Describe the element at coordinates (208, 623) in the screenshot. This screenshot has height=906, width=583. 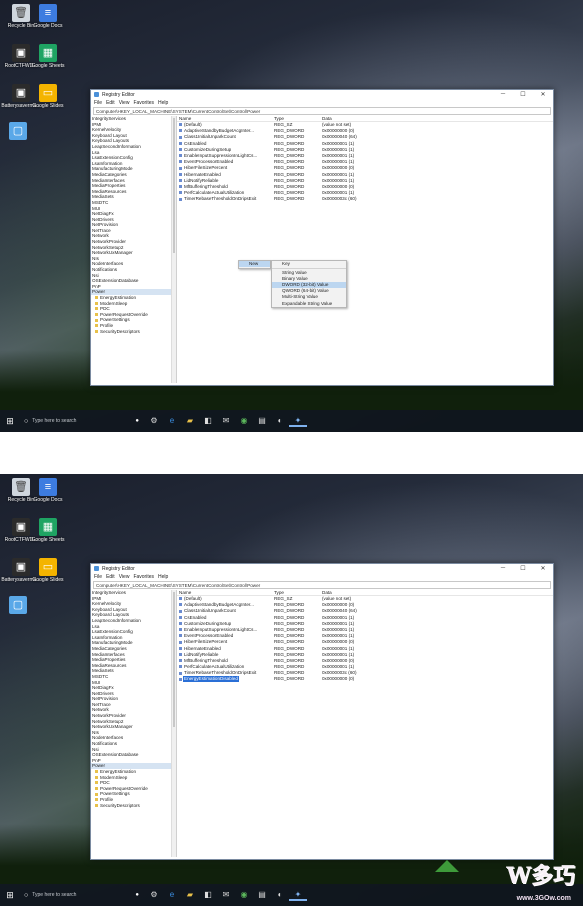
I see `value-name-text: CustomizeDuringSetup` at that location.